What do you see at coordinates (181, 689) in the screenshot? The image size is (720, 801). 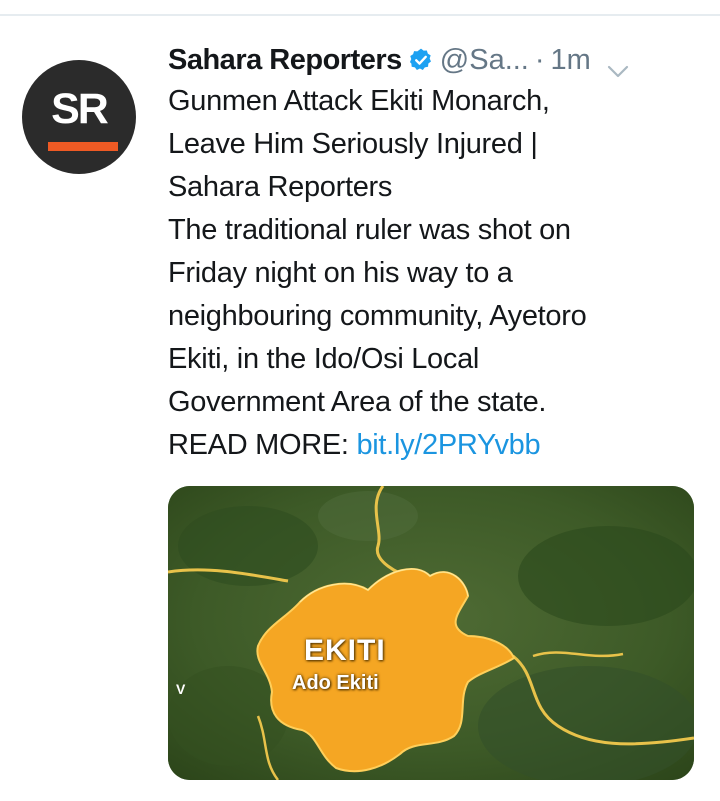 I see `map-edge-letter: V` at bounding box center [181, 689].